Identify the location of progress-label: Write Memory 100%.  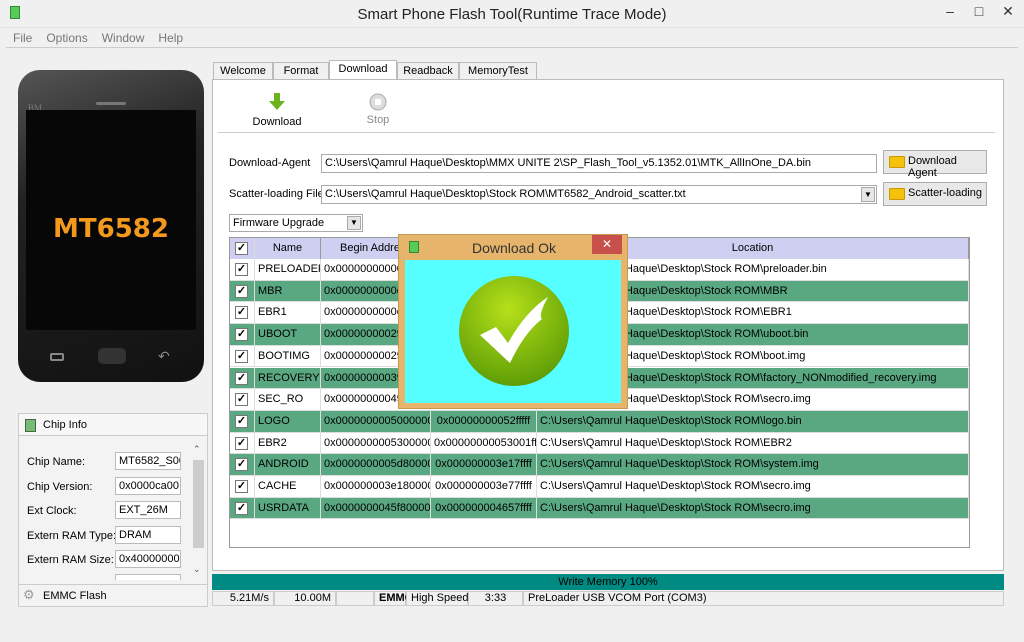
(608, 582).